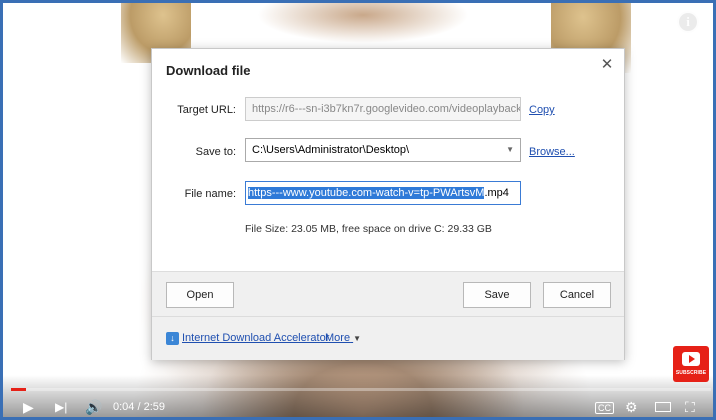 This screenshot has width=716, height=420. I want to click on play-icon: ▶, so click(28, 407).